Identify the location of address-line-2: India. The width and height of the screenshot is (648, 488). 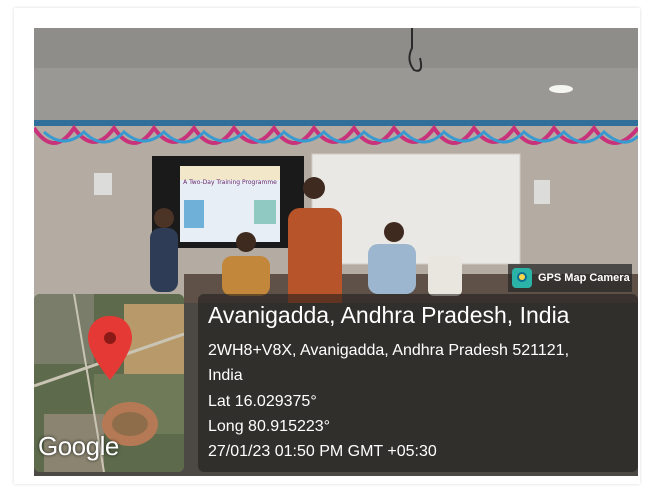
(225, 375).